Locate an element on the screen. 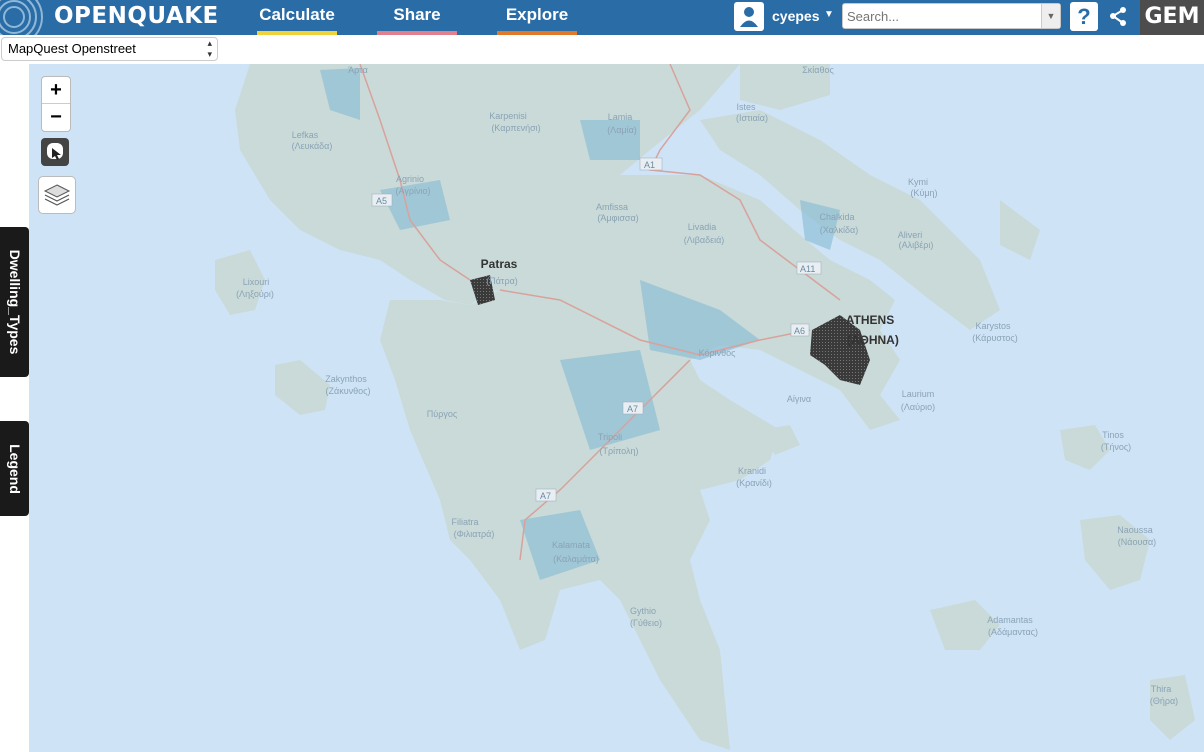 This screenshot has height=752, width=1204. place-native-name: (Θήρα) is located at coordinates (1164, 701).